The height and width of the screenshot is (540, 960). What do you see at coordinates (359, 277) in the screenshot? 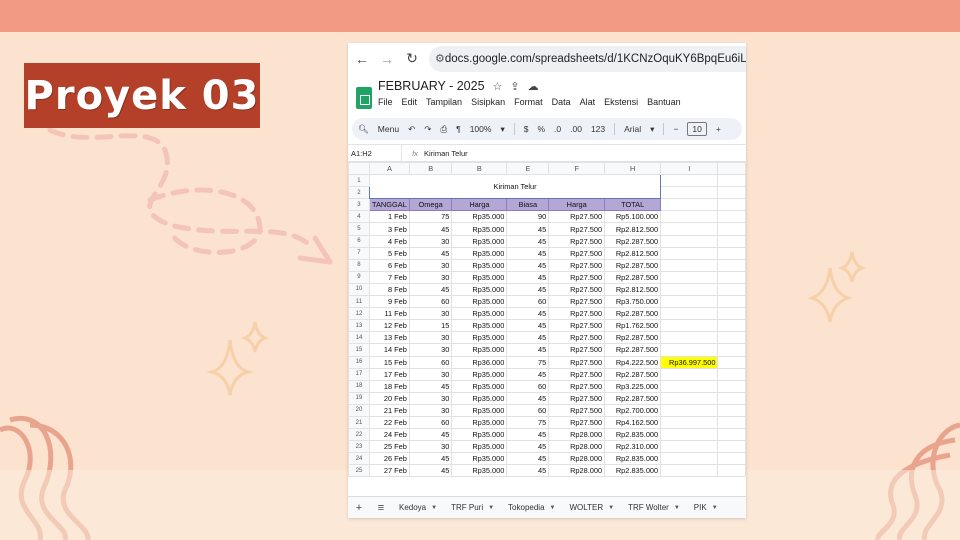
I see `row-header: 9` at bounding box center [359, 277].